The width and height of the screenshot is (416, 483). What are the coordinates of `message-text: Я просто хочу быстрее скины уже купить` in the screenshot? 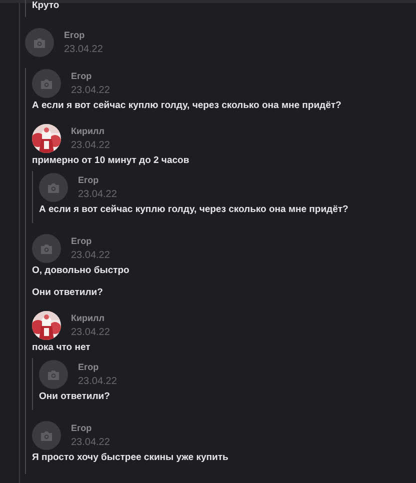 It's located at (131, 458).